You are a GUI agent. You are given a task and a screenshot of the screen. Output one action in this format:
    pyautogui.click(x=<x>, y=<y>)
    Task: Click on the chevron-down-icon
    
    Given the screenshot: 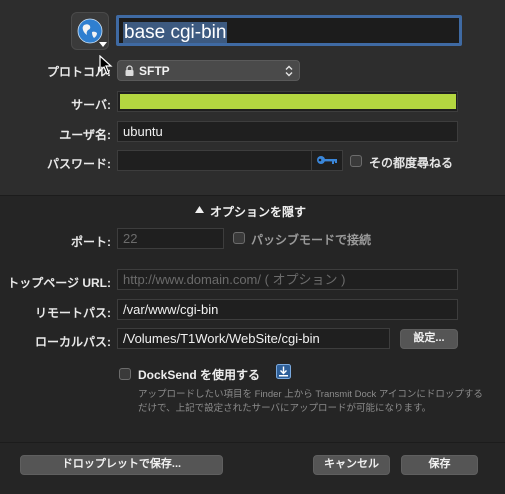 What is the action you would take?
    pyautogui.click(x=103, y=44)
    